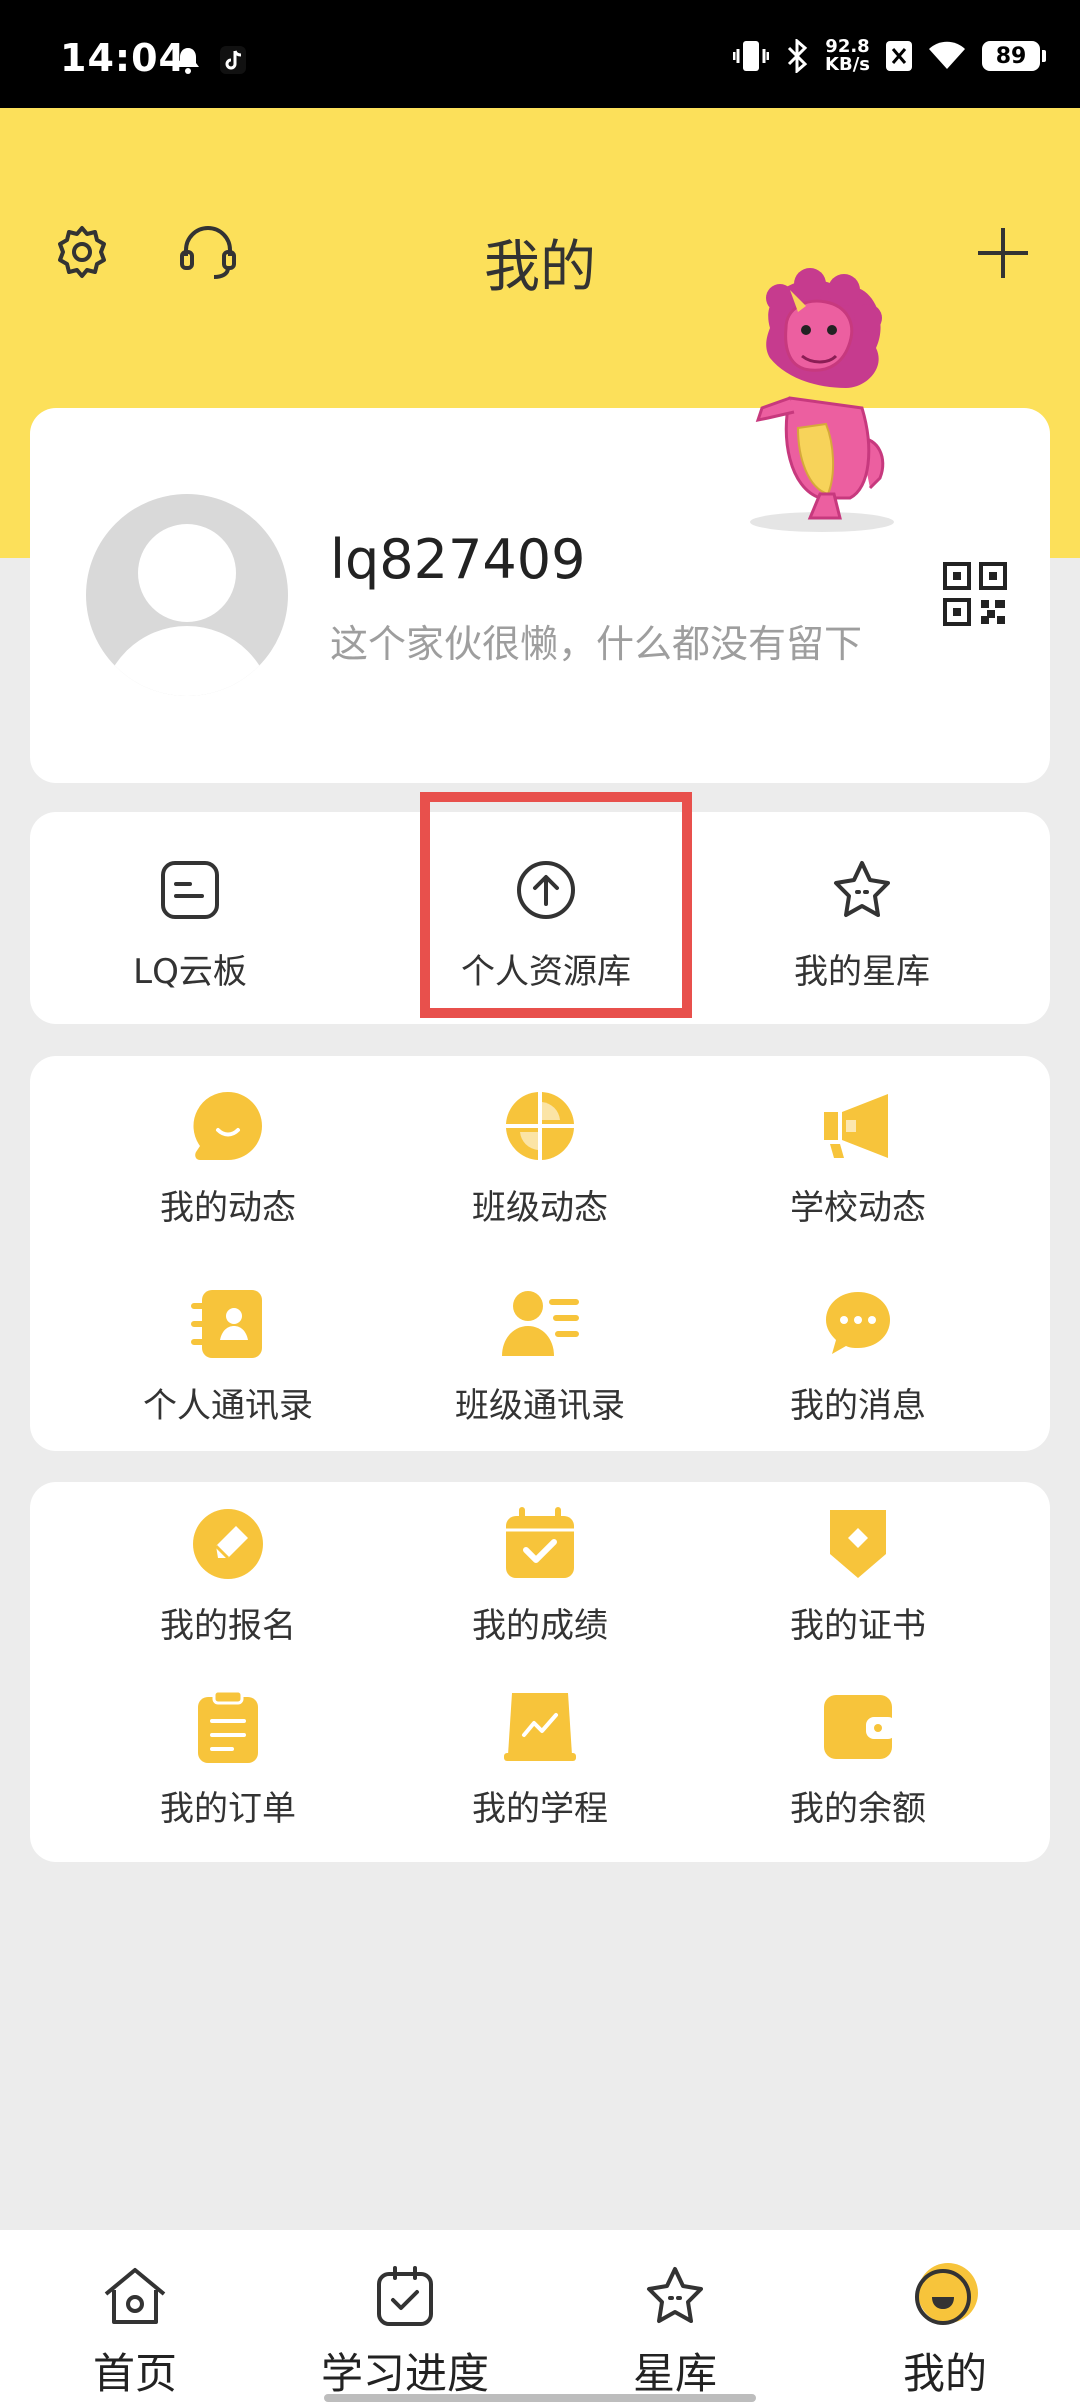 The width and height of the screenshot is (1080, 2408). I want to click on nav-study-progress: 学习进度, so click(405, 2330).